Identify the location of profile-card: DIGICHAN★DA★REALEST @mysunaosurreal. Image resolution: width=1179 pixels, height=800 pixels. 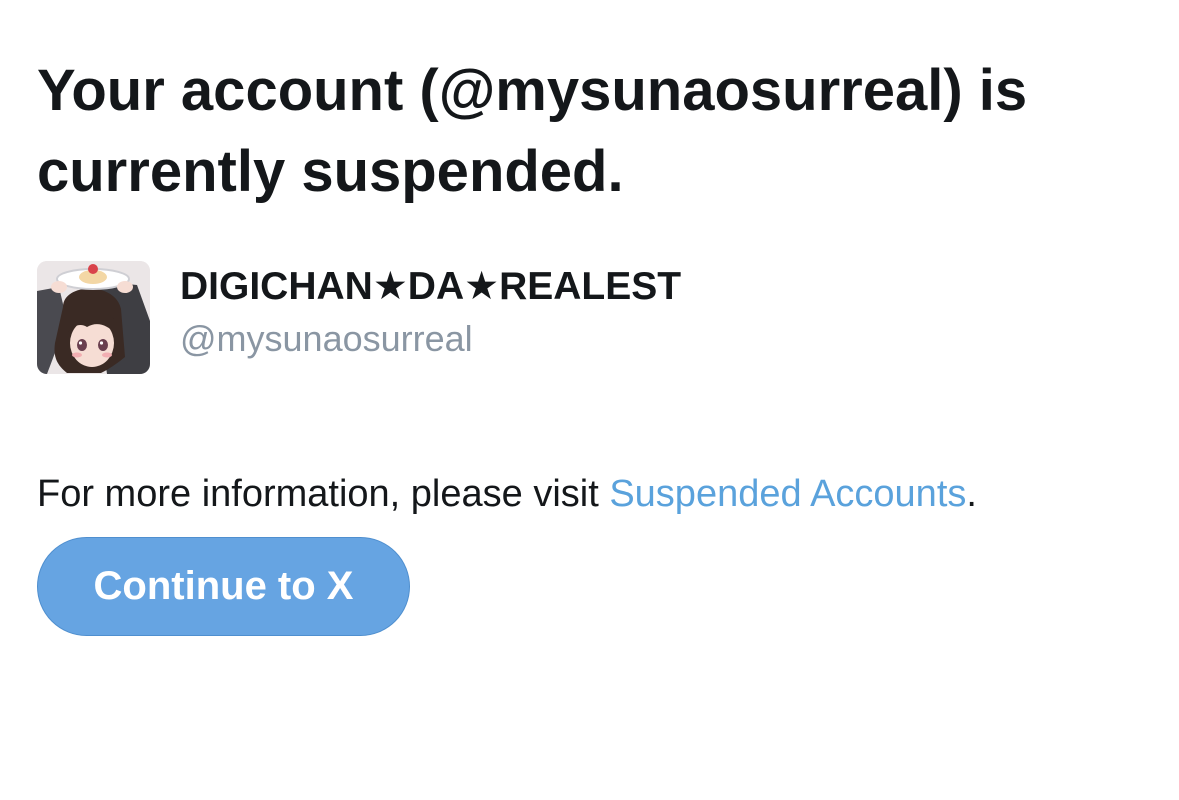
(537, 318).